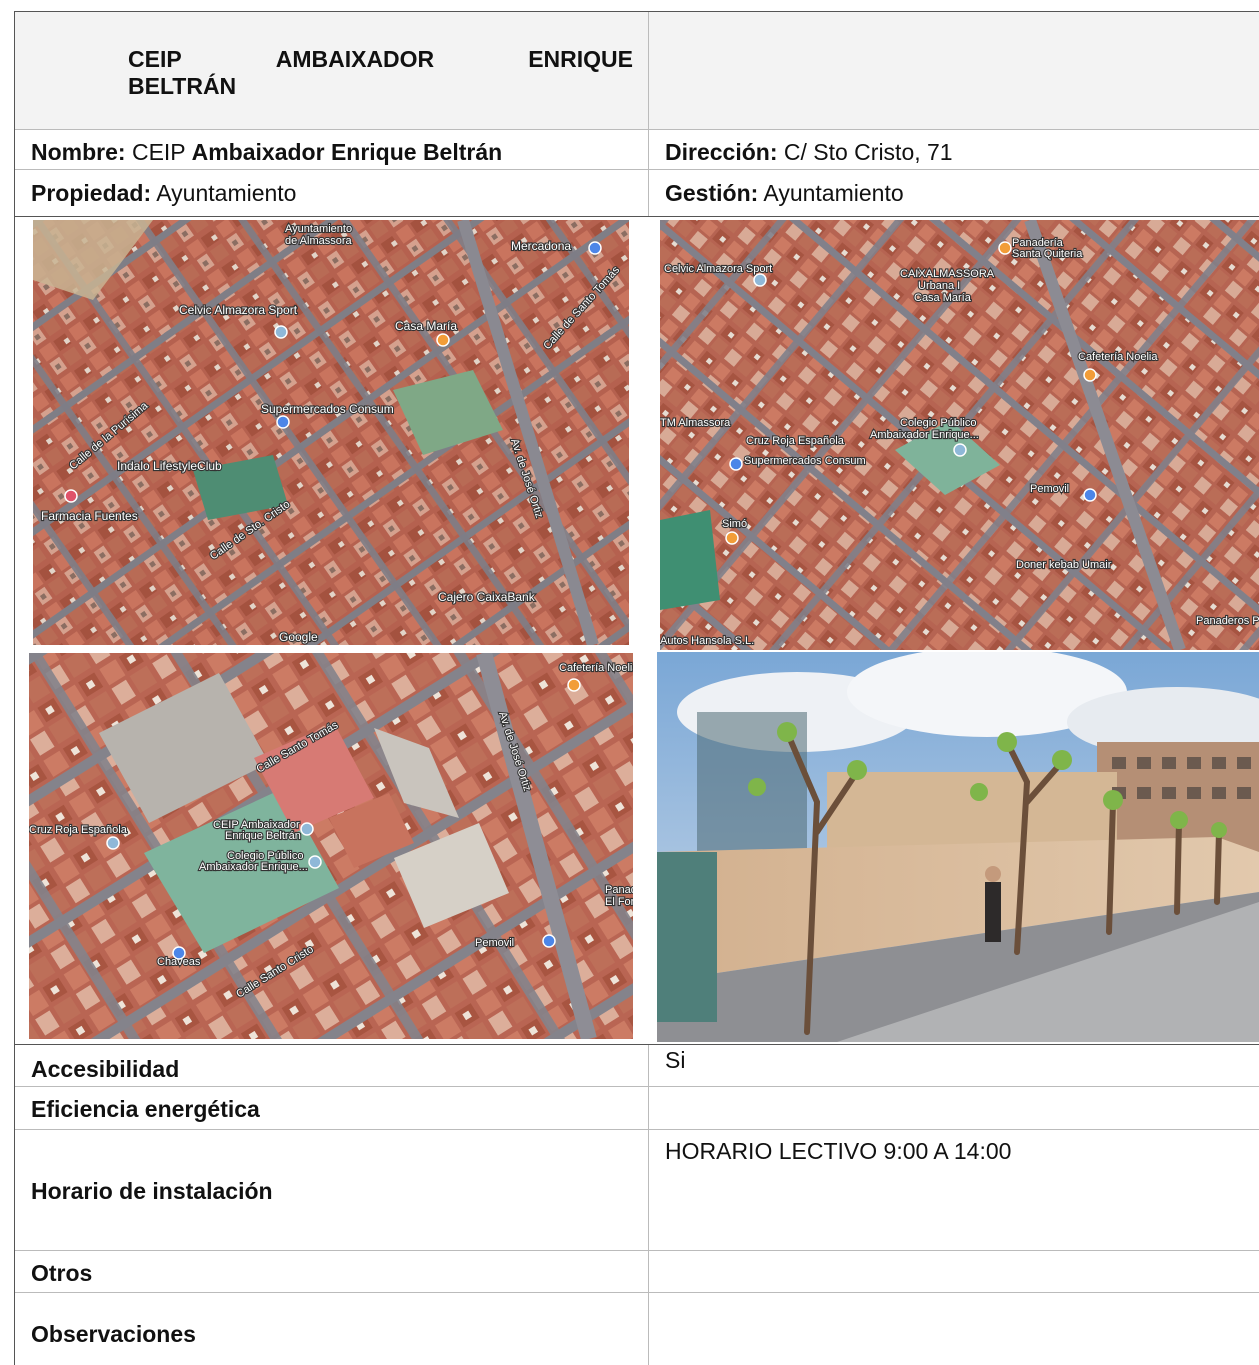 Image resolution: width=1259 pixels, height=1365 pixels. I want to click on direccion-label: Dirección:, so click(721, 152).